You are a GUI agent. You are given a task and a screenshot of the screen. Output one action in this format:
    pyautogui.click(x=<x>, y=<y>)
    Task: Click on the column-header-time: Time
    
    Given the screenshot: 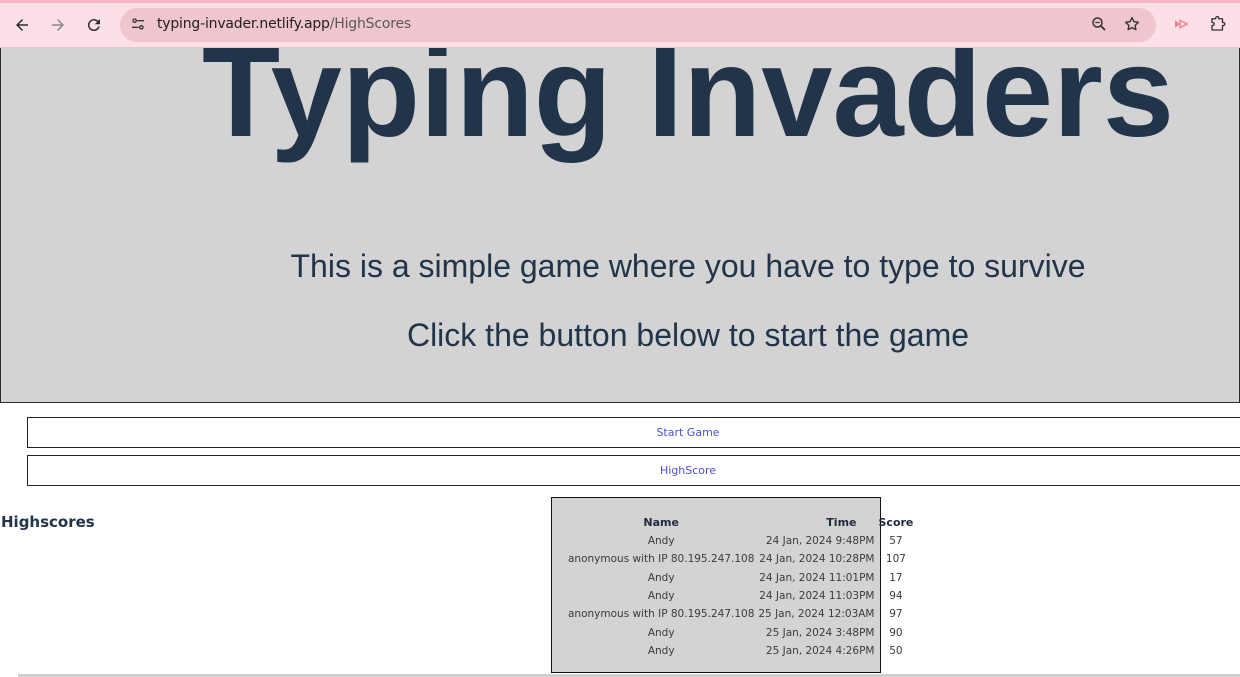 What is the action you would take?
    pyautogui.click(x=841, y=522)
    